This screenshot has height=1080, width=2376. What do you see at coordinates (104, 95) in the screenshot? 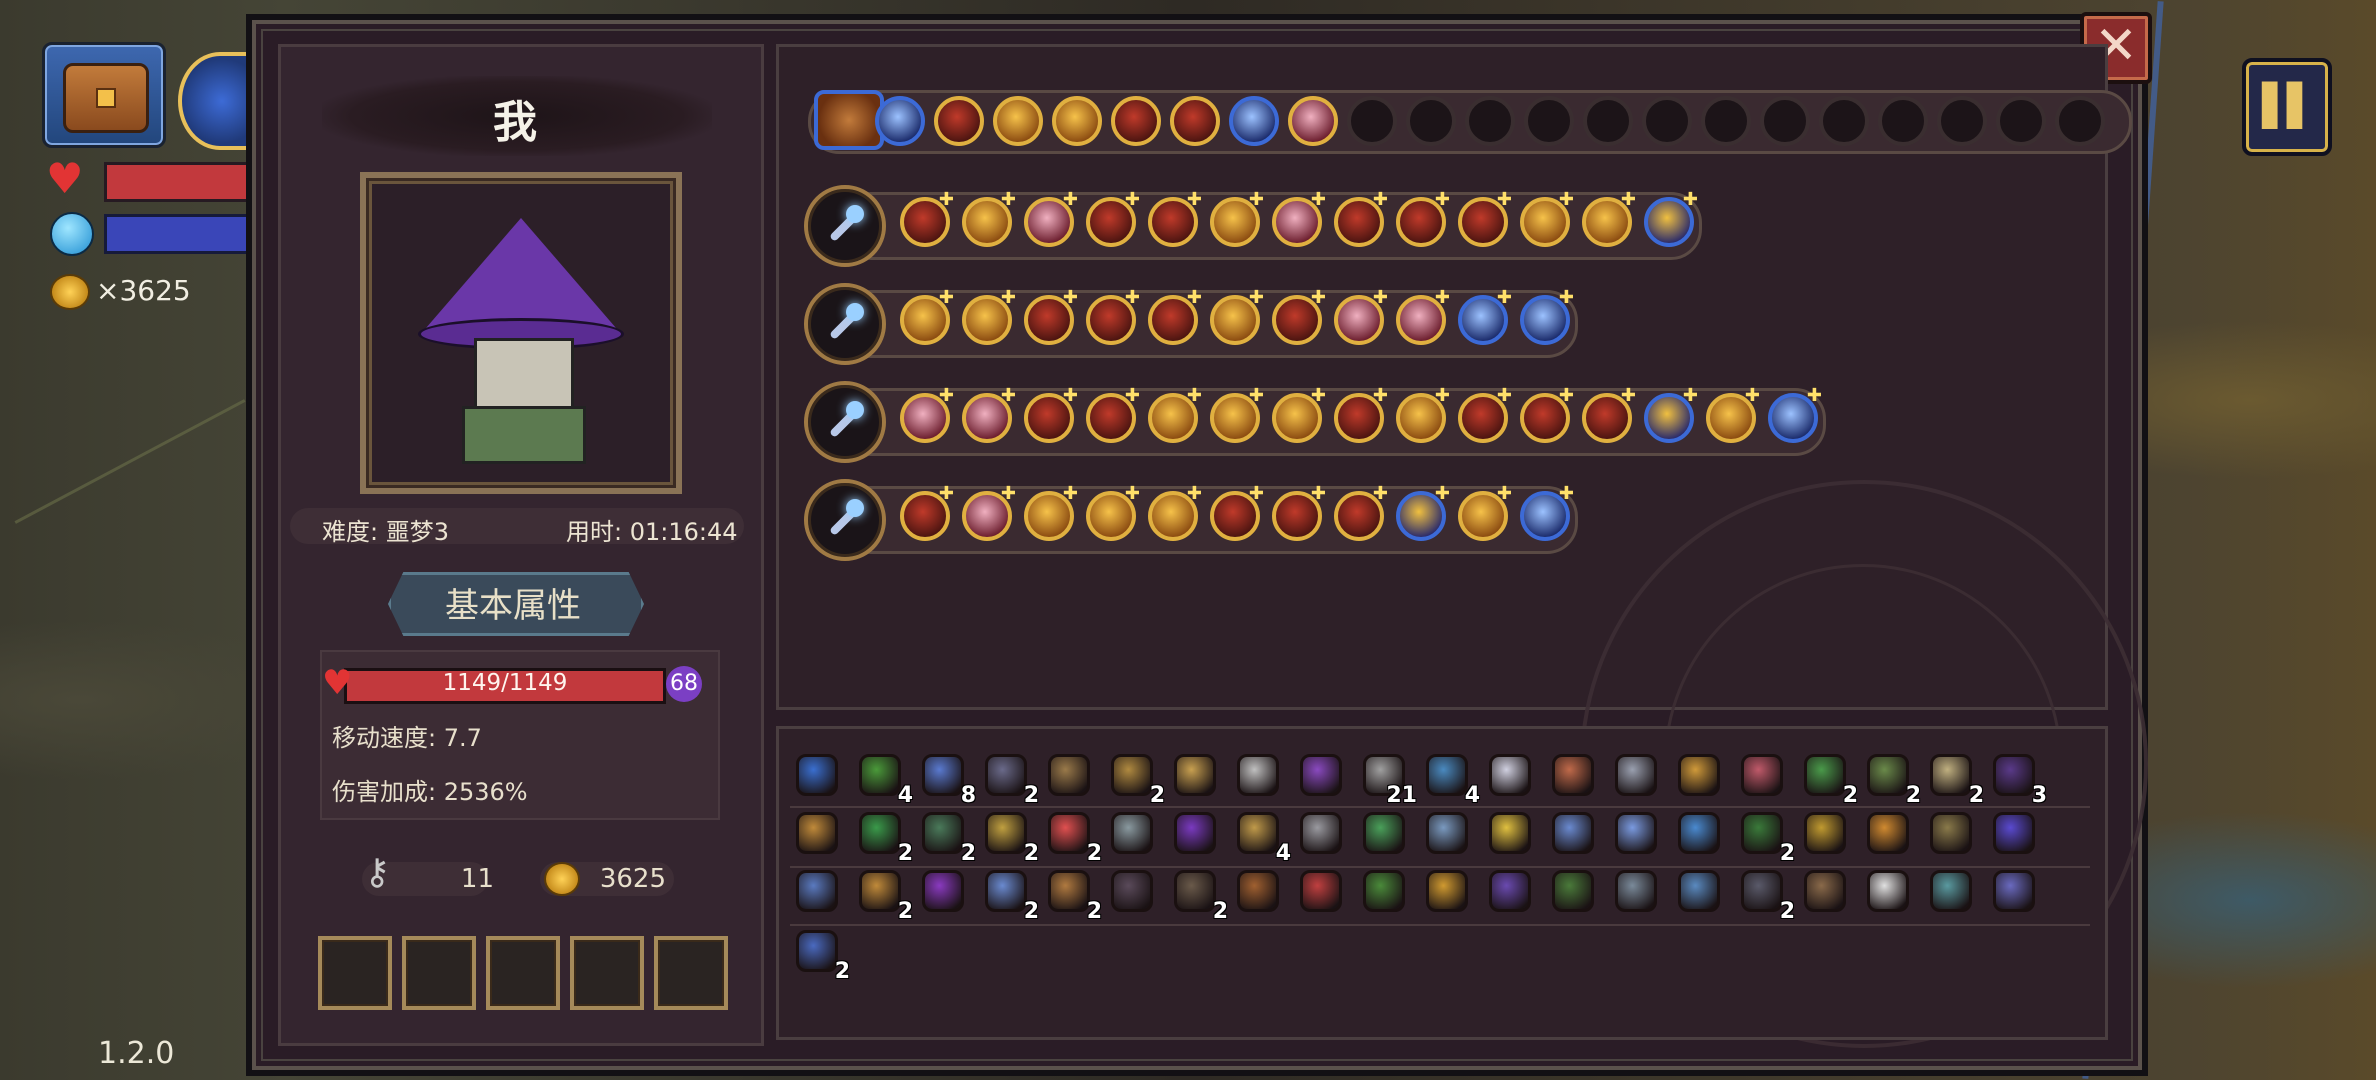
I see `inventory-chest-button` at bounding box center [104, 95].